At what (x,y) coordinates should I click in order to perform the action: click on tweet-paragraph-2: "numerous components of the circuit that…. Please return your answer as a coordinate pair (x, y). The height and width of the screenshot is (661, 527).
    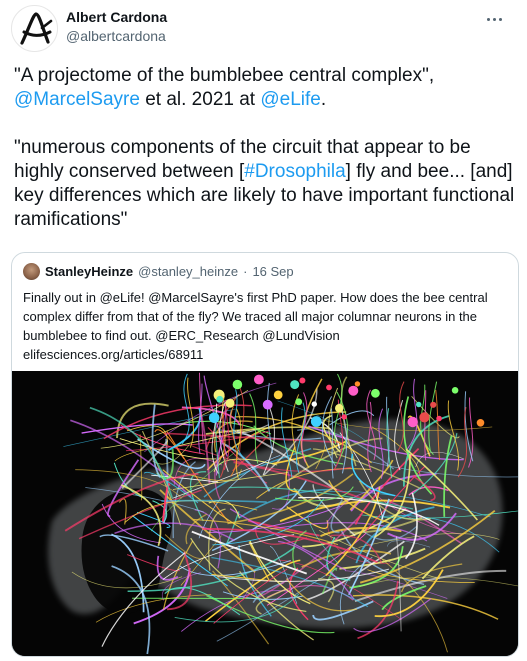
    Looking at the image, I should click on (266, 184).